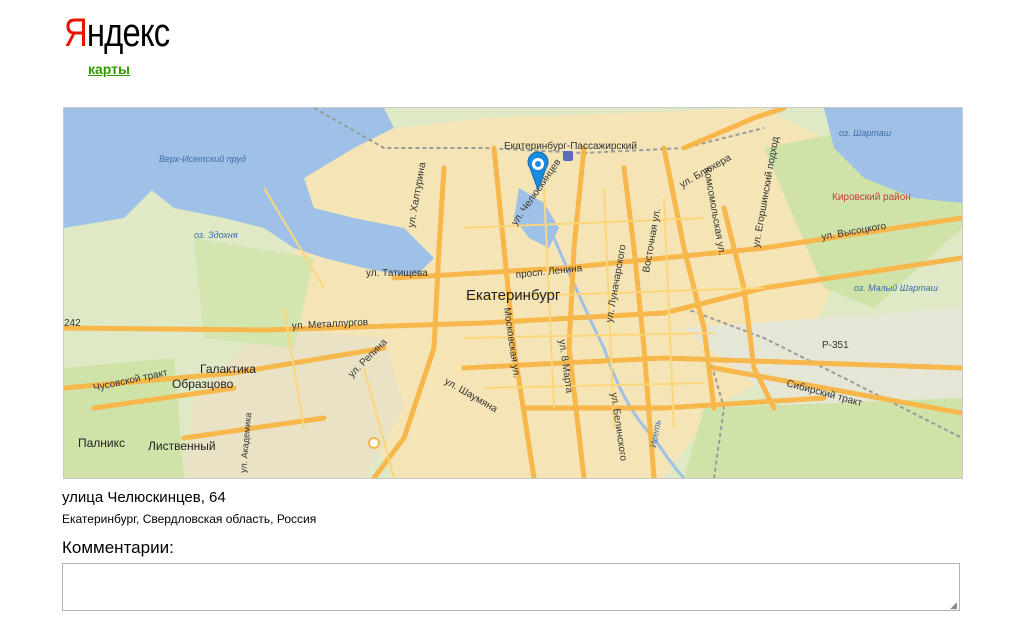 This screenshot has width=1024, height=621. What do you see at coordinates (76, 33) in the screenshot?
I see `logo-first-letter: Я` at bounding box center [76, 33].